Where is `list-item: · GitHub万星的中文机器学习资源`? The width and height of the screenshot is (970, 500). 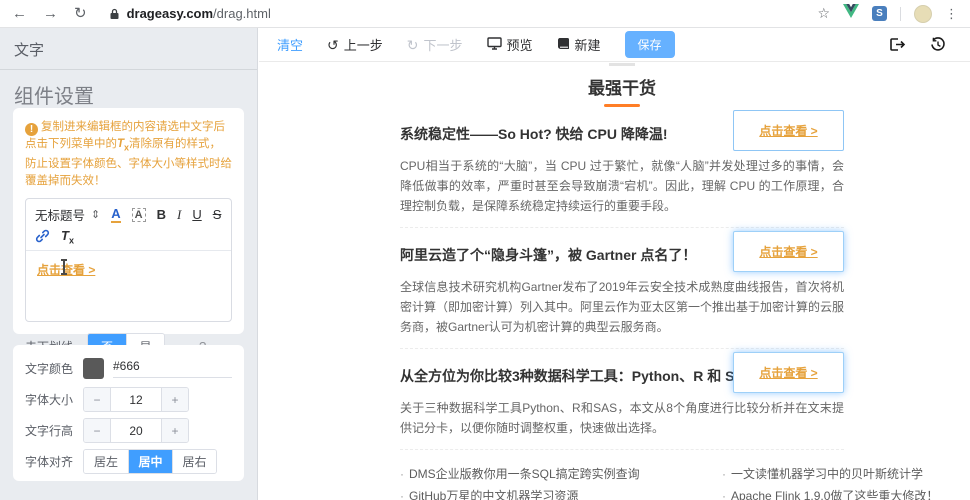
list-item: · GitHub万星的中文机器学习资源 is located at coordinates (561, 492).